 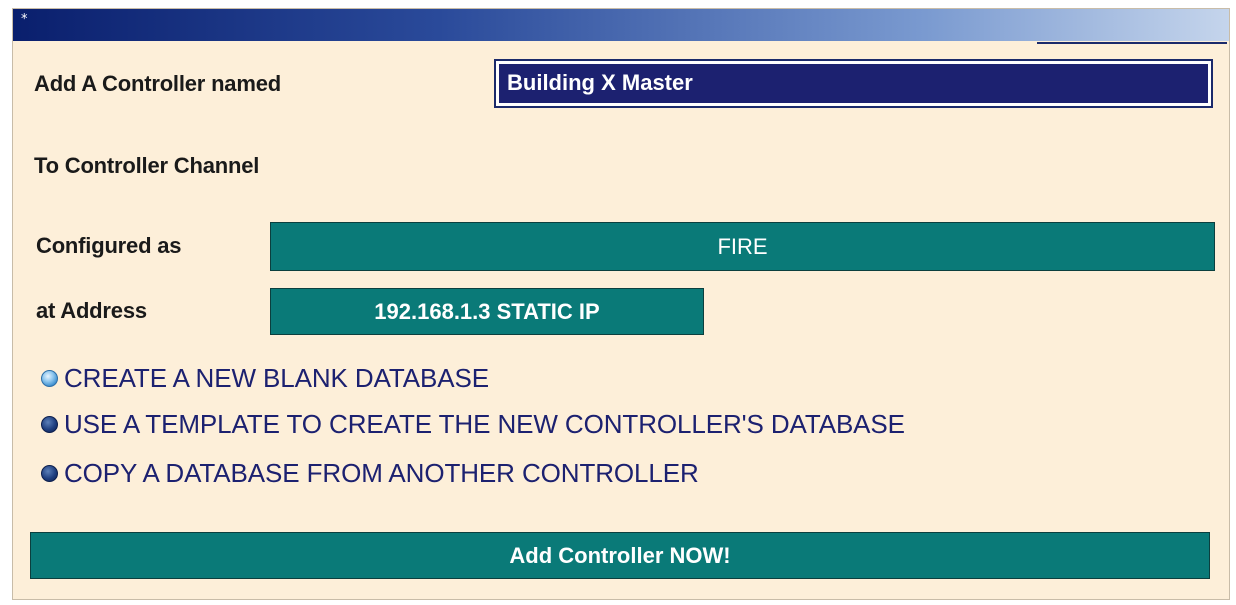 I want to click on radio-selected-icon, so click(x=49, y=378).